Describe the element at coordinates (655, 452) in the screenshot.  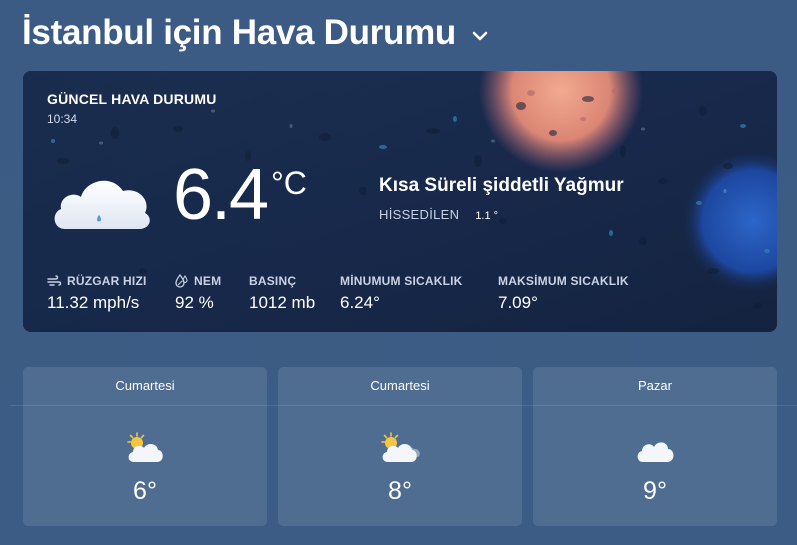
I see `cloud-icon` at that location.